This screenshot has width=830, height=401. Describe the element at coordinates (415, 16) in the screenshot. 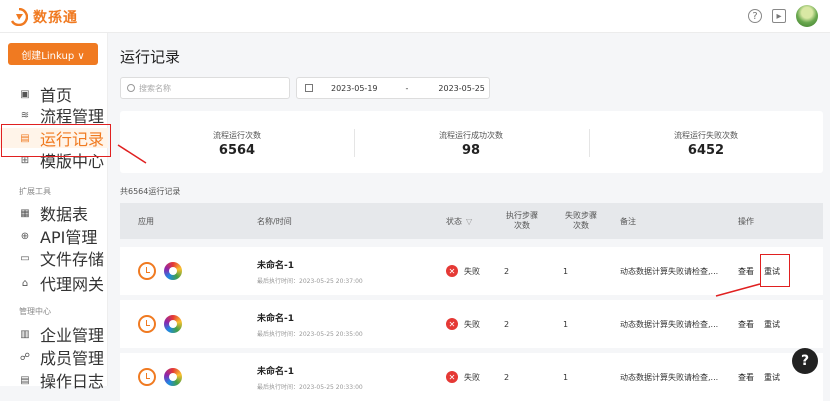

I see `top-bar: 数孫通 ? ▸` at that location.